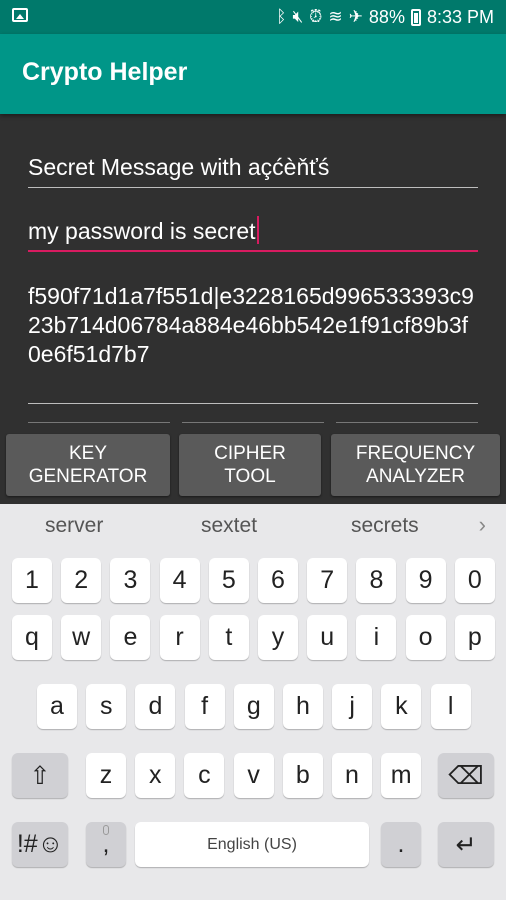 Image resolution: width=506 pixels, height=900 pixels. What do you see at coordinates (316, 17) in the screenshot?
I see `alarm-icon: ⏰︎` at bounding box center [316, 17].